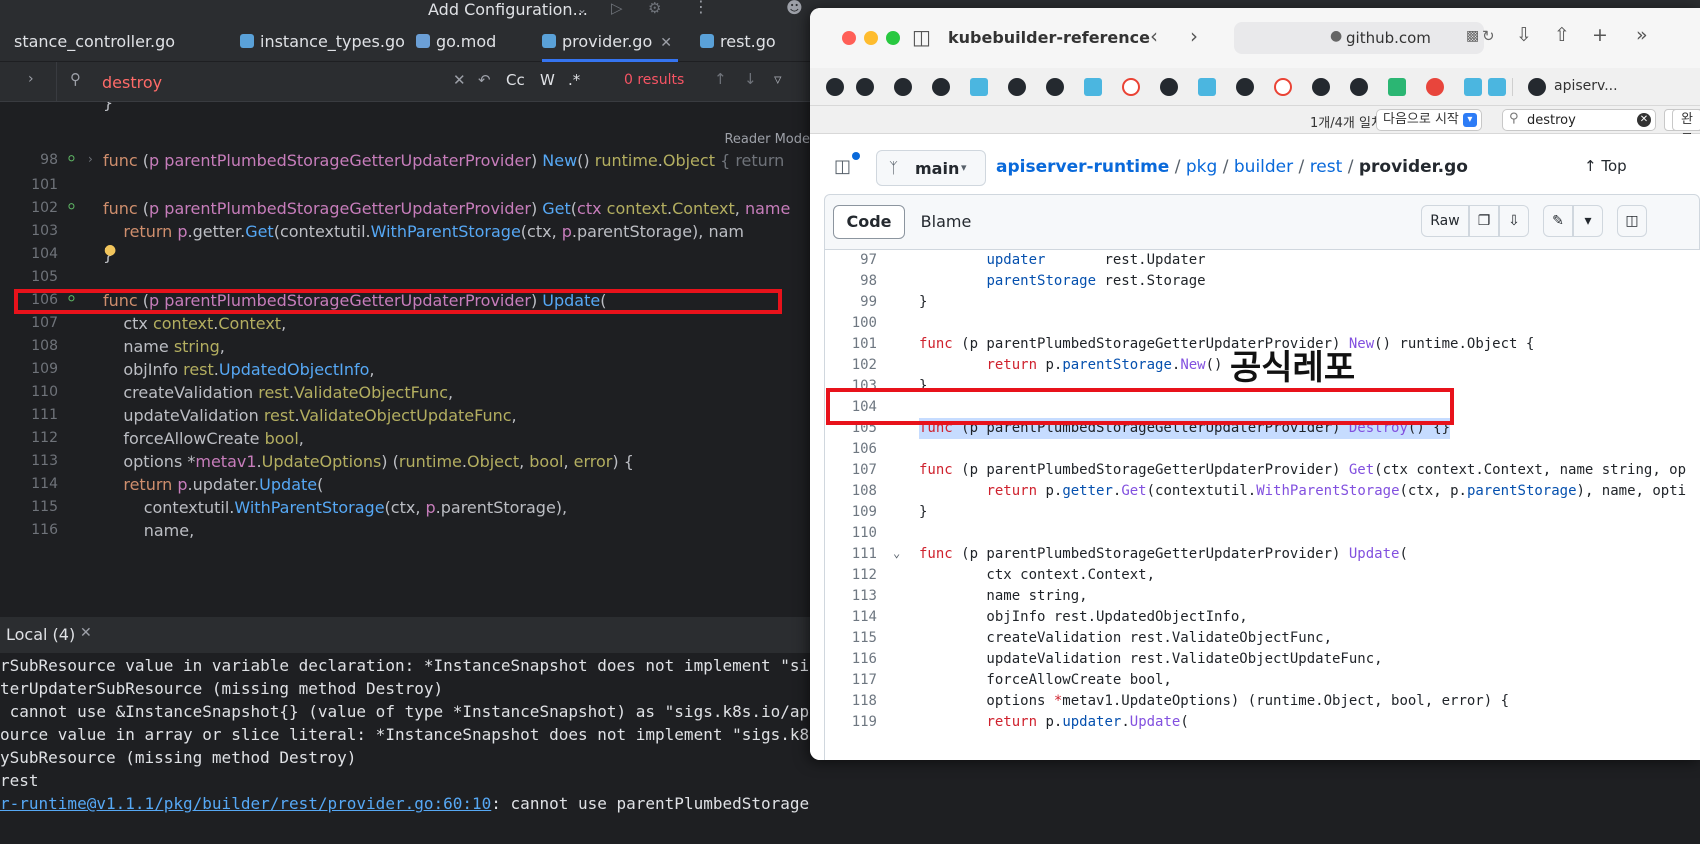  Describe the element at coordinates (701, 8) in the screenshot. I see `more-icon: ⋮` at that location.